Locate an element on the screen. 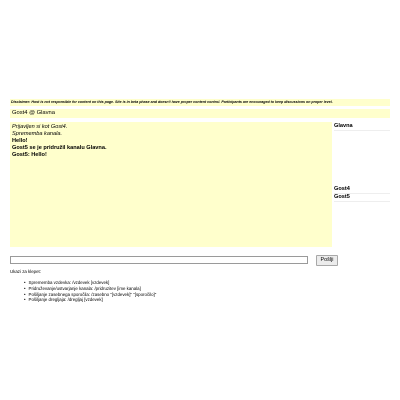 This screenshot has height=400, width=400. side-panel: Glavna Gost4 Gost5 is located at coordinates (361, 184).